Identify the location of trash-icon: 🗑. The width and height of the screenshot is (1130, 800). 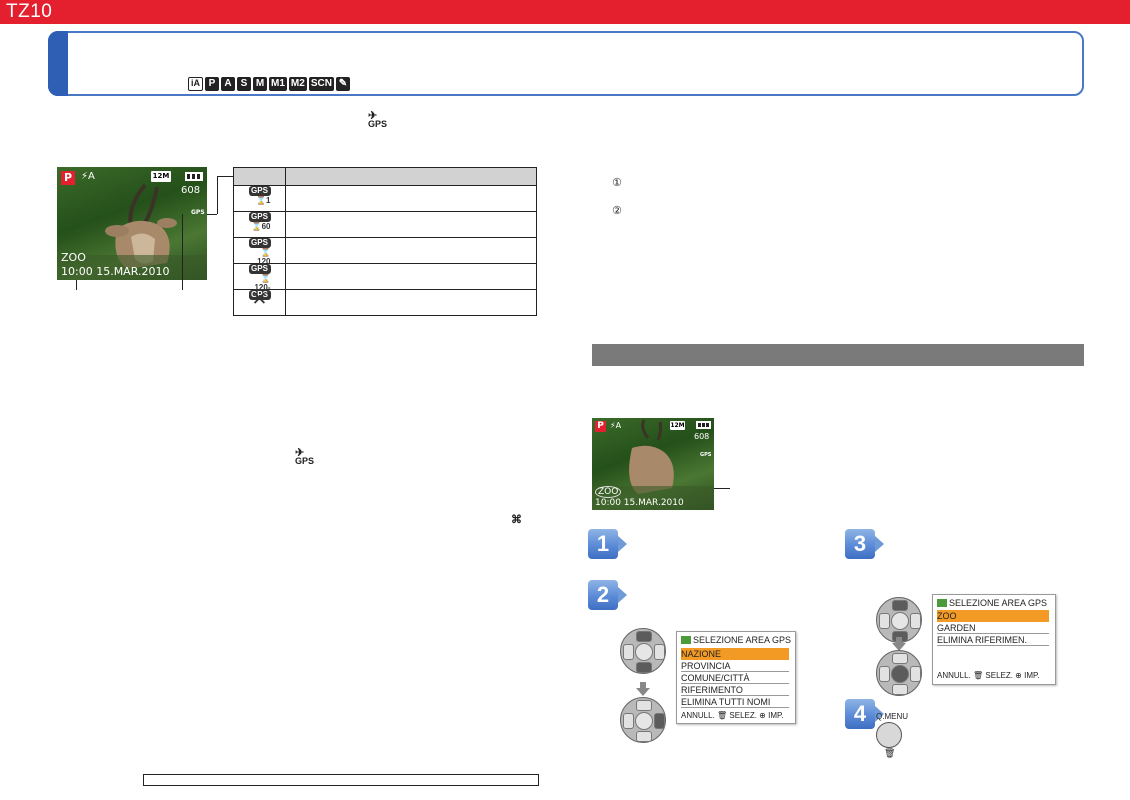
(890, 753).